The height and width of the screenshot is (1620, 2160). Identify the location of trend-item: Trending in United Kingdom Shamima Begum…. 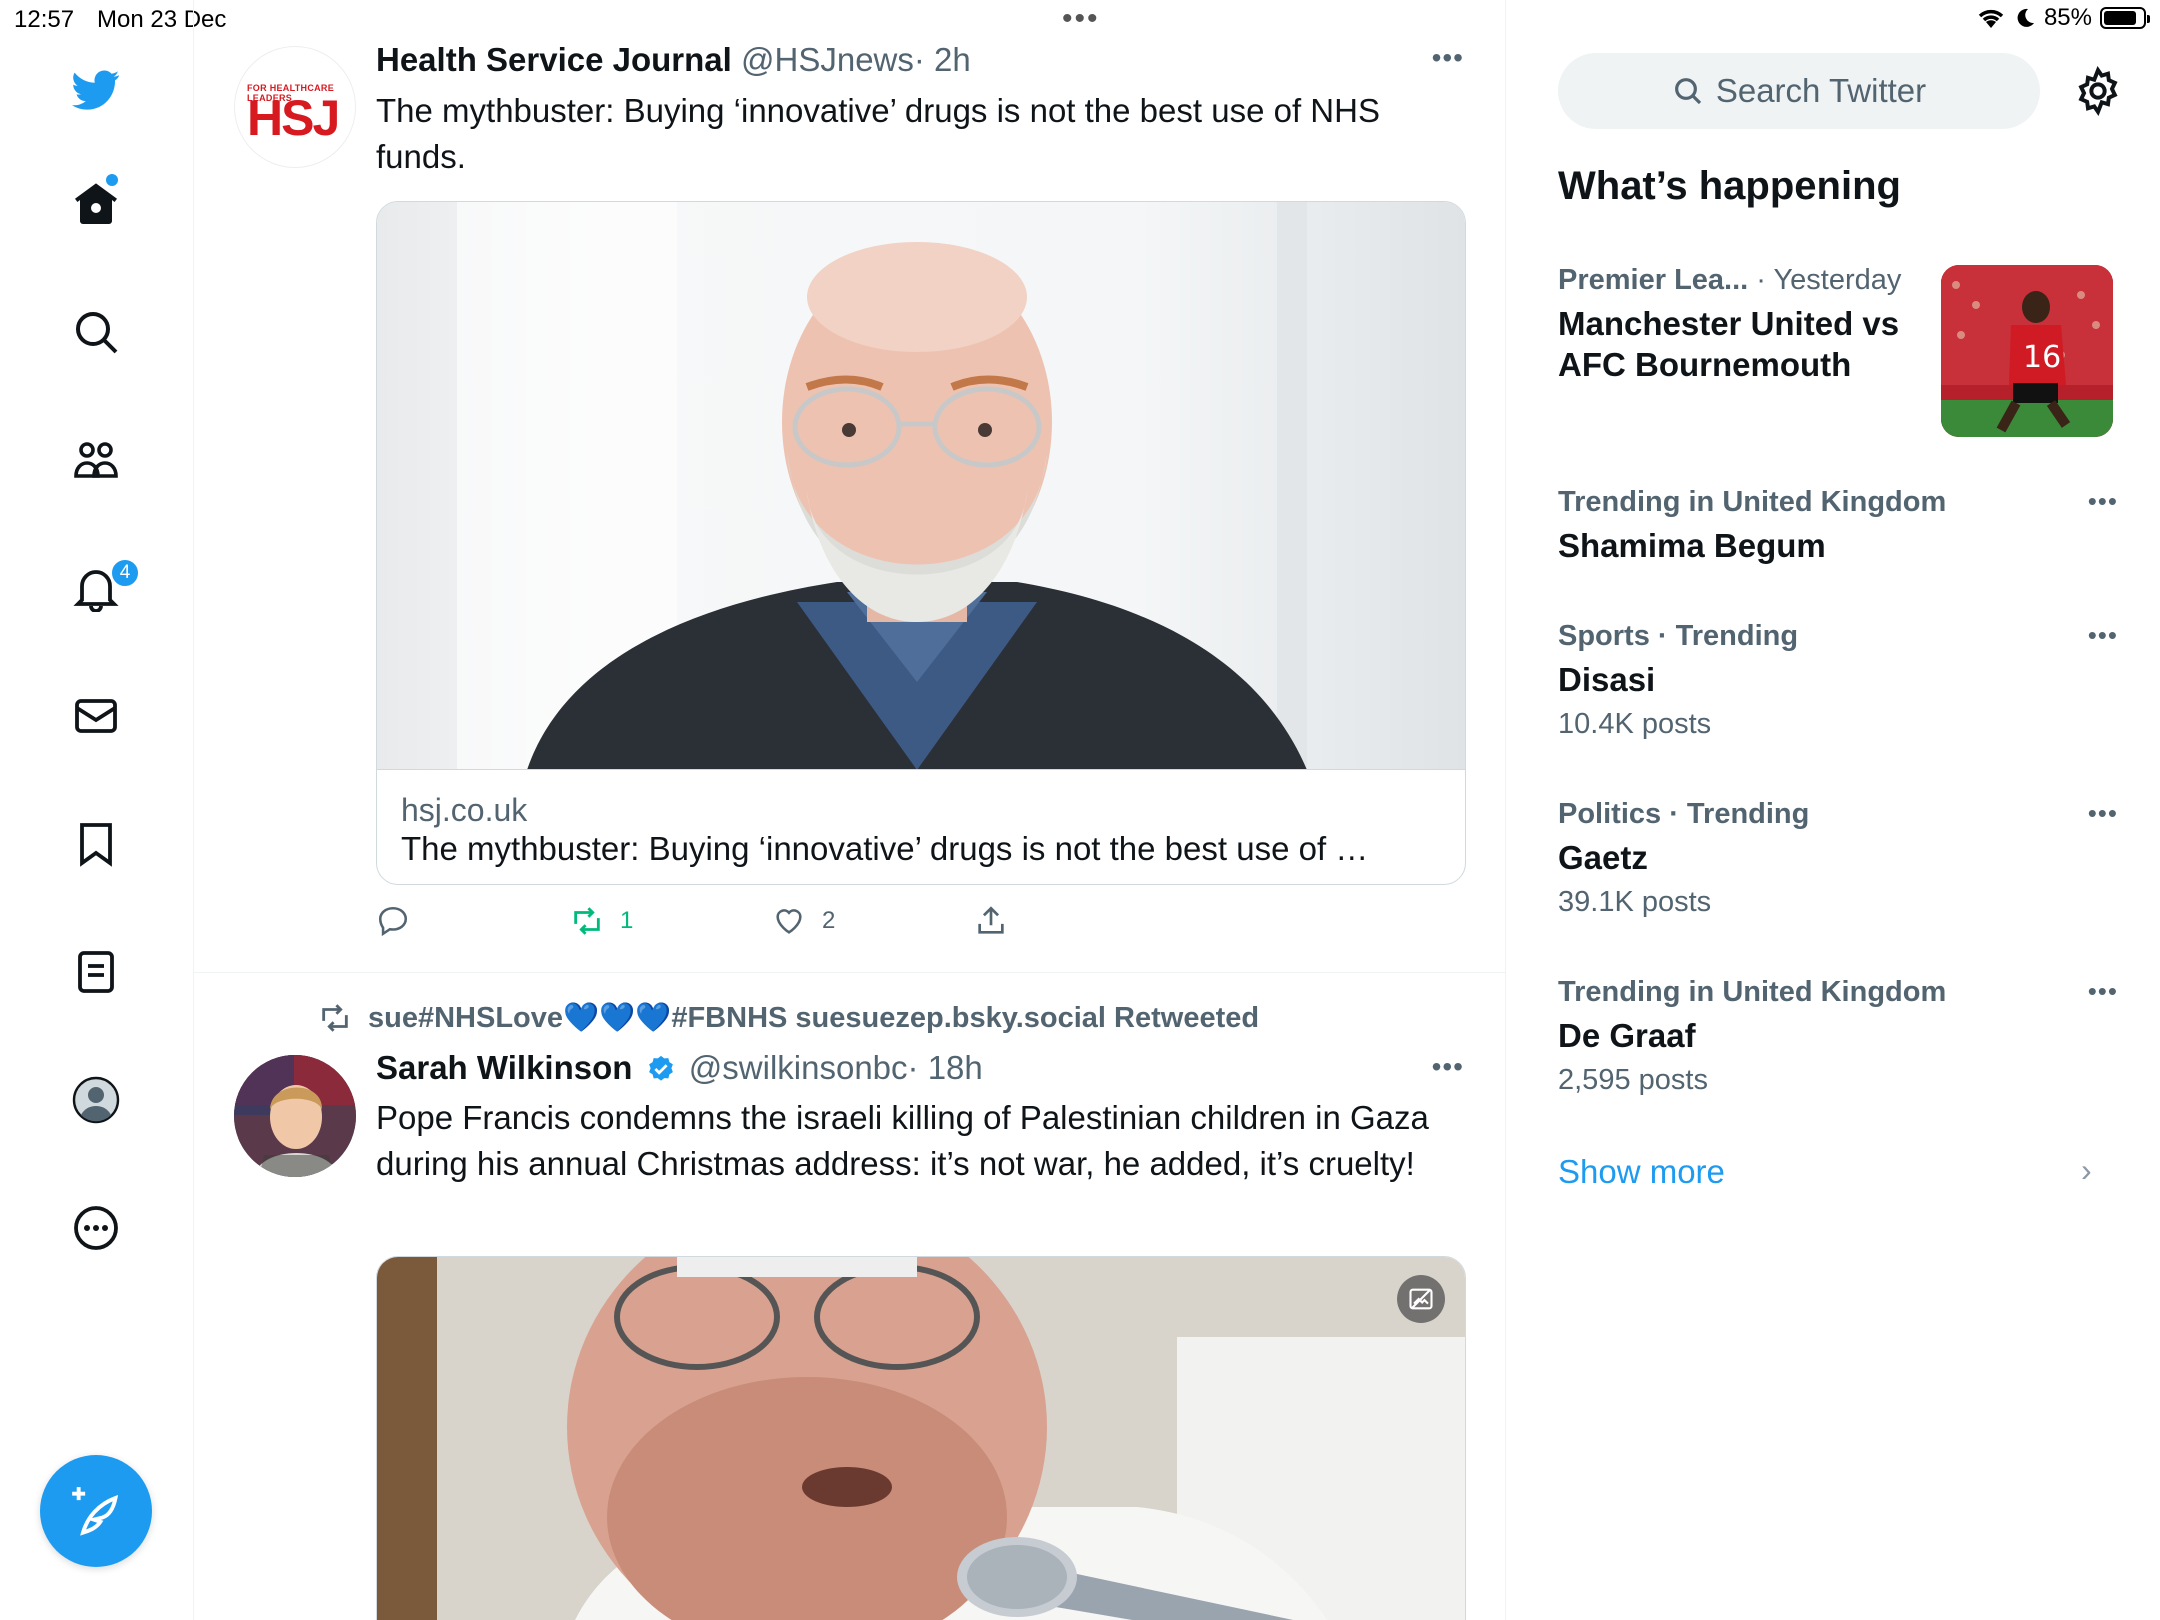
(1838, 526).